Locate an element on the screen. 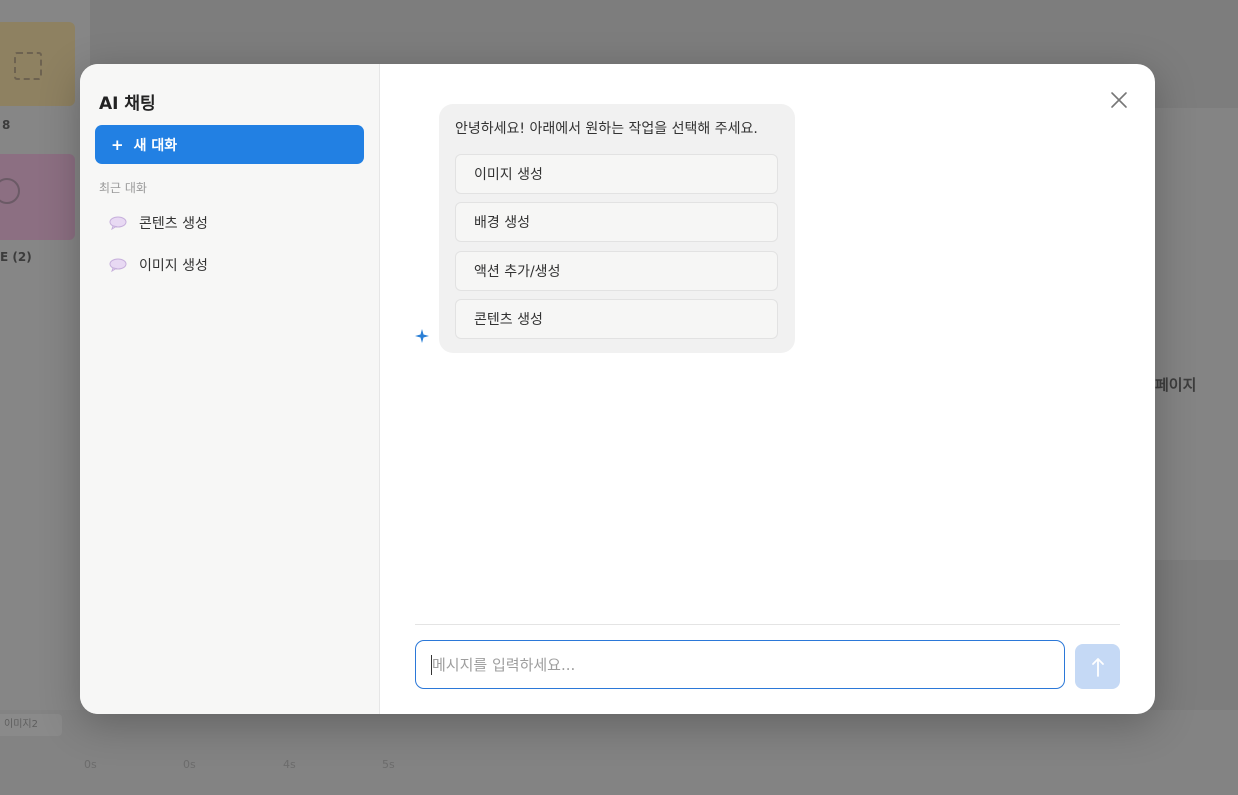  plus-icon: + is located at coordinates (117, 144).